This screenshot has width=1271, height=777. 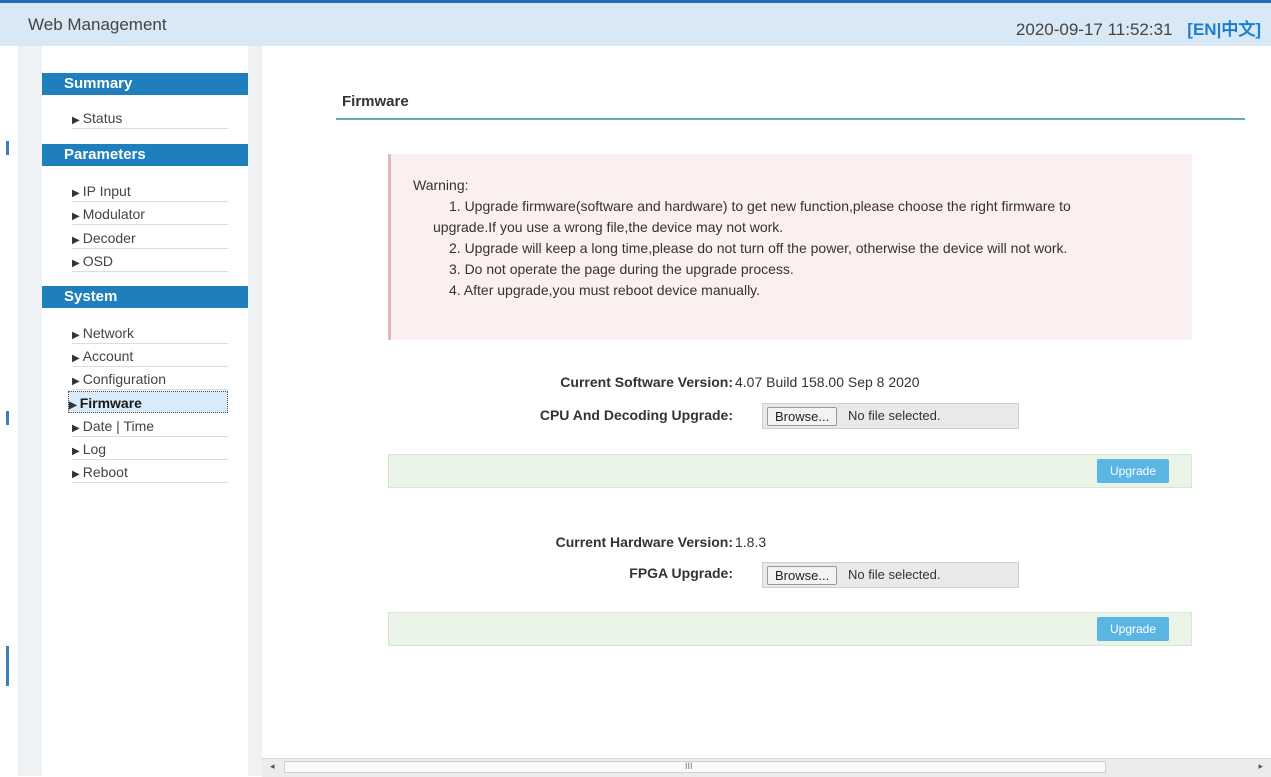 I want to click on software-action-bar: Upgrade, so click(x=790, y=471).